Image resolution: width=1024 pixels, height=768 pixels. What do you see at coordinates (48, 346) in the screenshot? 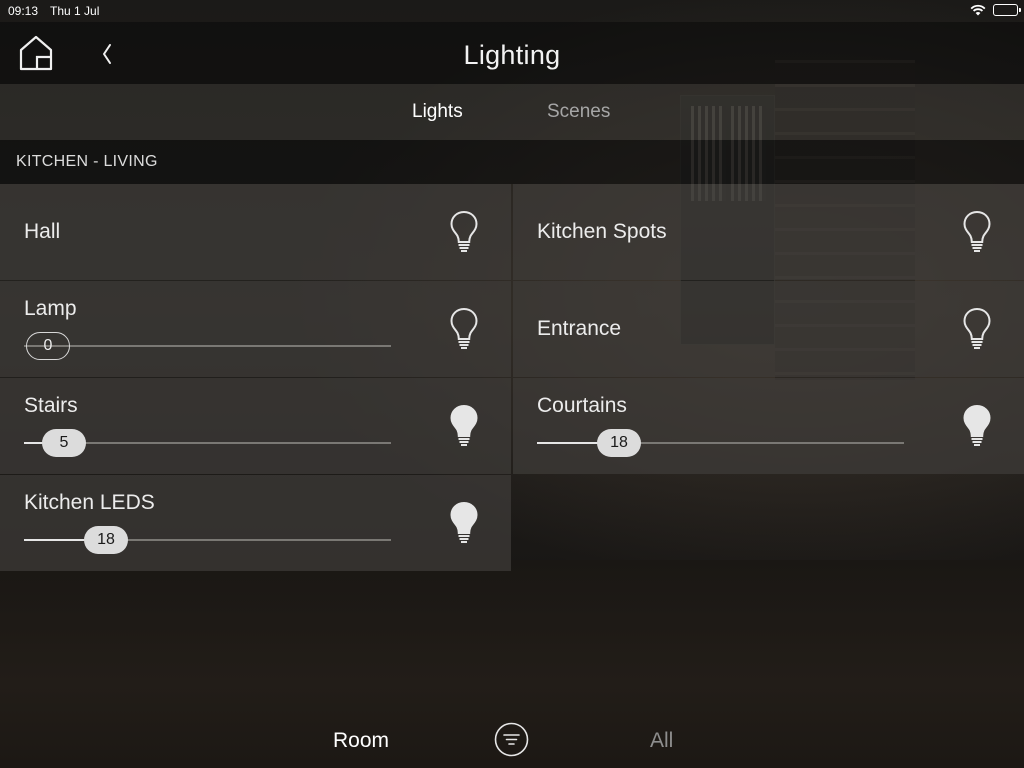
I see `slider-thumb: 0` at bounding box center [48, 346].